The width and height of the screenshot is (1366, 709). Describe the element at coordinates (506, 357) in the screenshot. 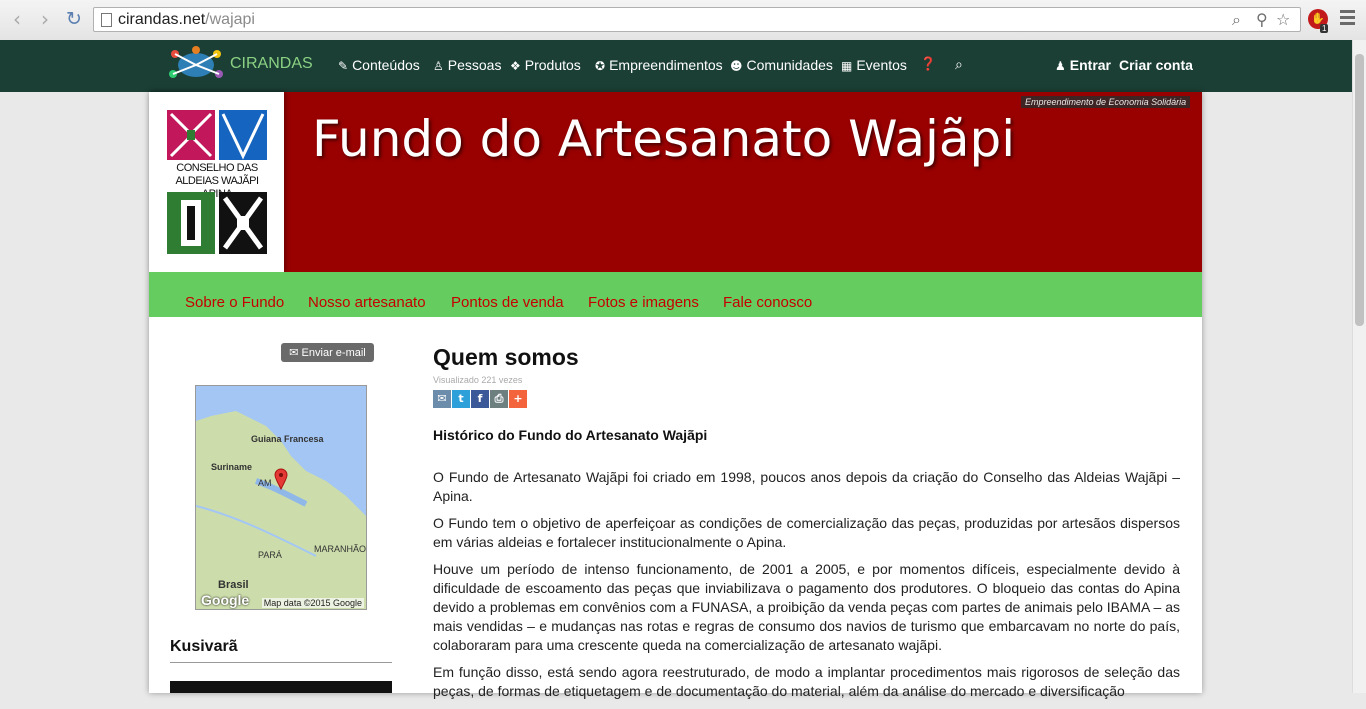

I see `article-title: Quem somos` at that location.